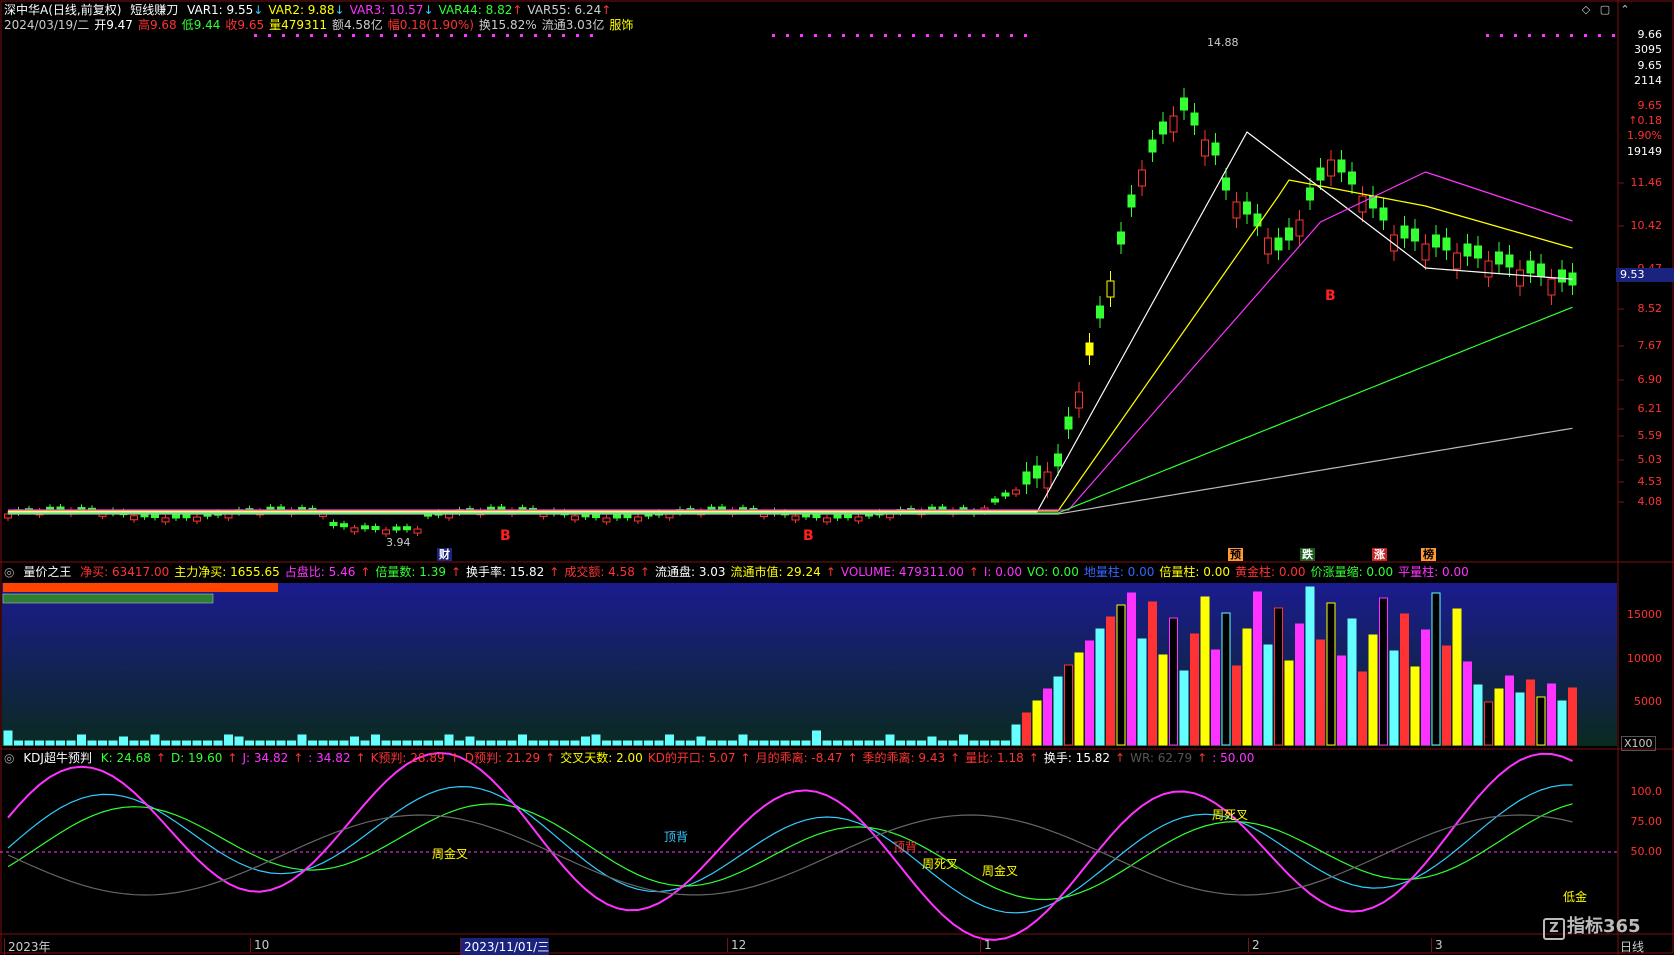 The image size is (1674, 955). What do you see at coordinates (1428, 554) in the screenshot?
I see `event-badge-list: 榜` at bounding box center [1428, 554].